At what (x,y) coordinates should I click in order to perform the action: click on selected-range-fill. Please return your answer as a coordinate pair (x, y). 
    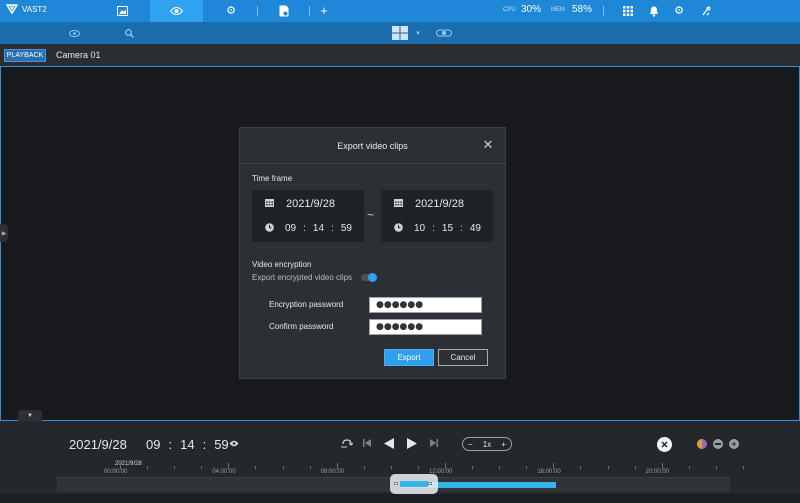
    Looking at the image, I should click on (414, 484).